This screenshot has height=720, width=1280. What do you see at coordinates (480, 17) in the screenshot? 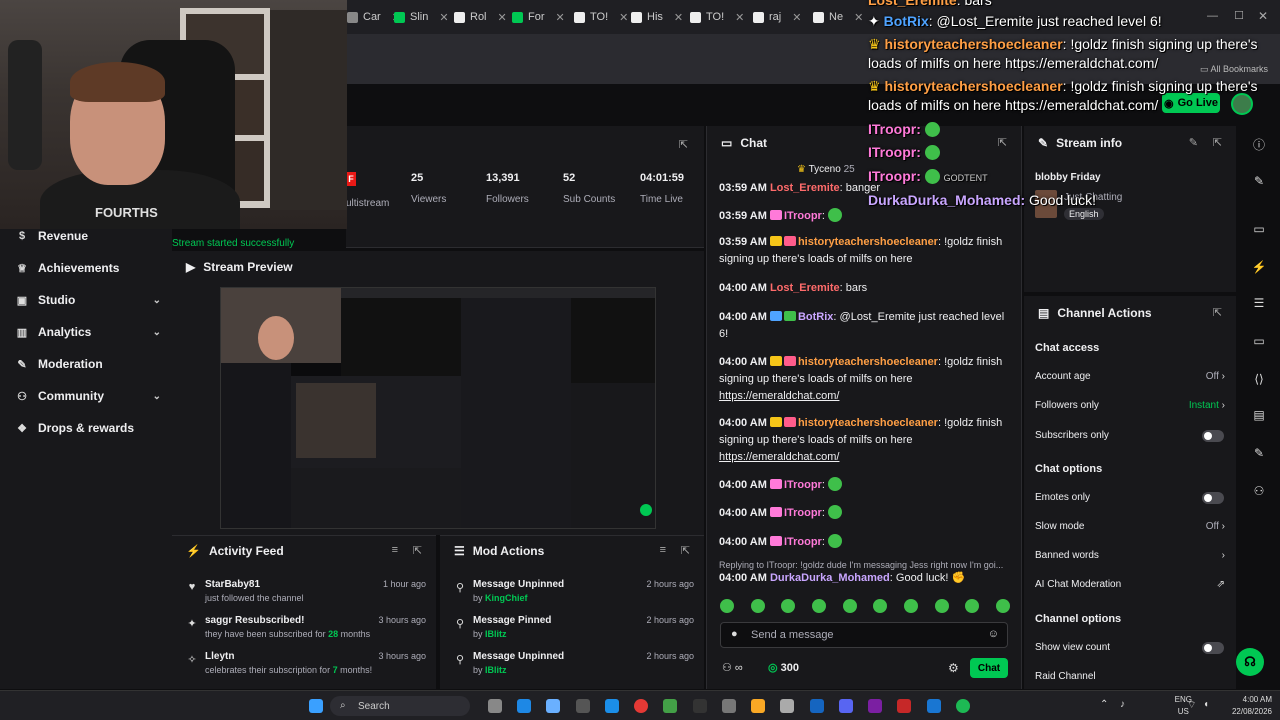
I see `browser-tab: Rol ✕` at bounding box center [480, 17].